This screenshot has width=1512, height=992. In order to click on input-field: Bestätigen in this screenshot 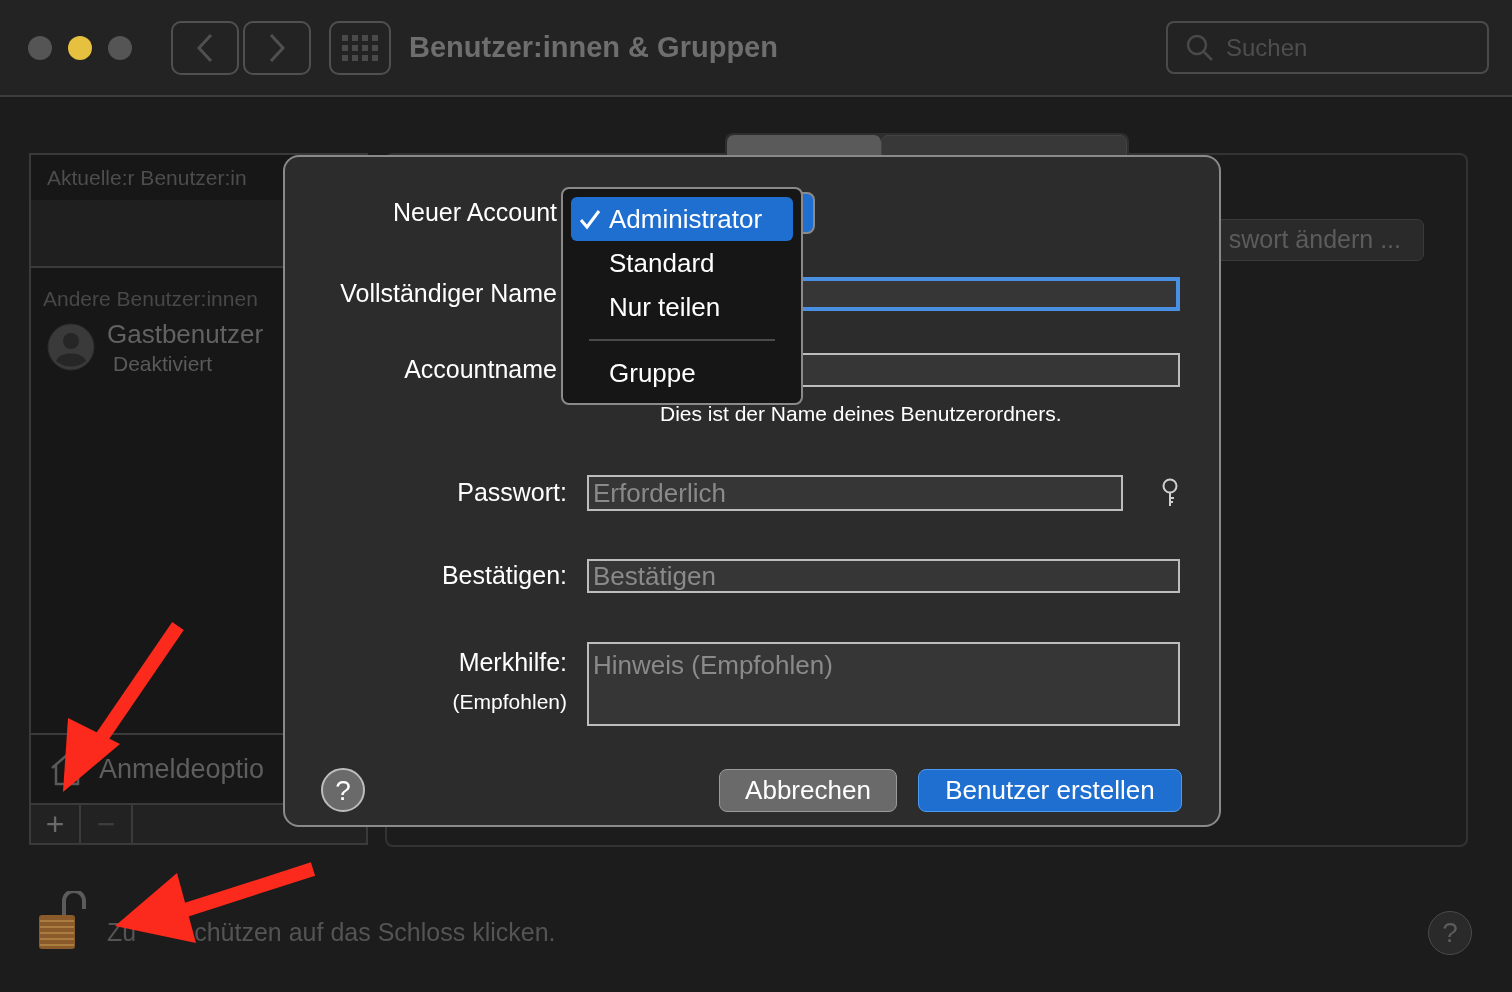, I will do `click(883, 576)`.